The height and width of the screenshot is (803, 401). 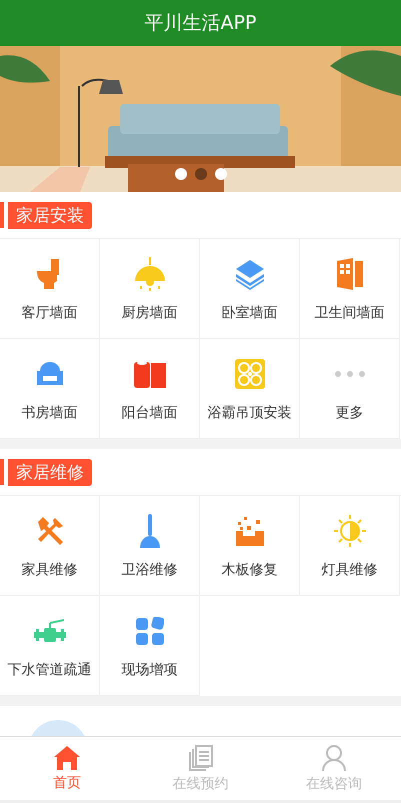 I want to click on lamp-icon, so click(x=150, y=273).